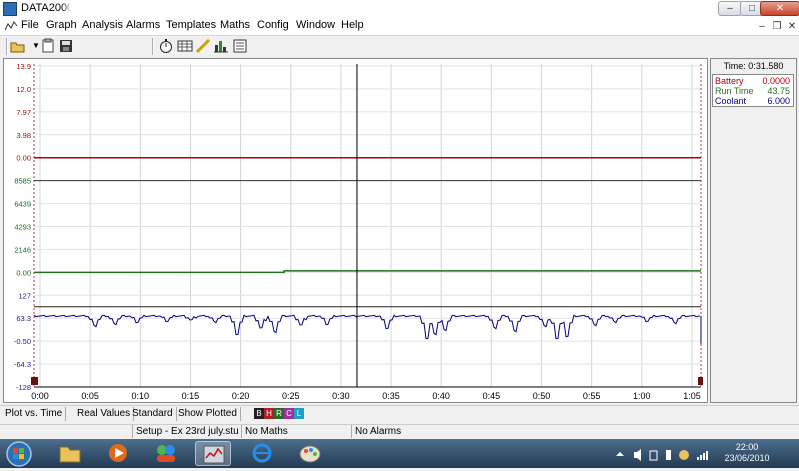  Describe the element at coordinates (22, 364) in the screenshot. I see `y-tick-label: -64.3` at that location.